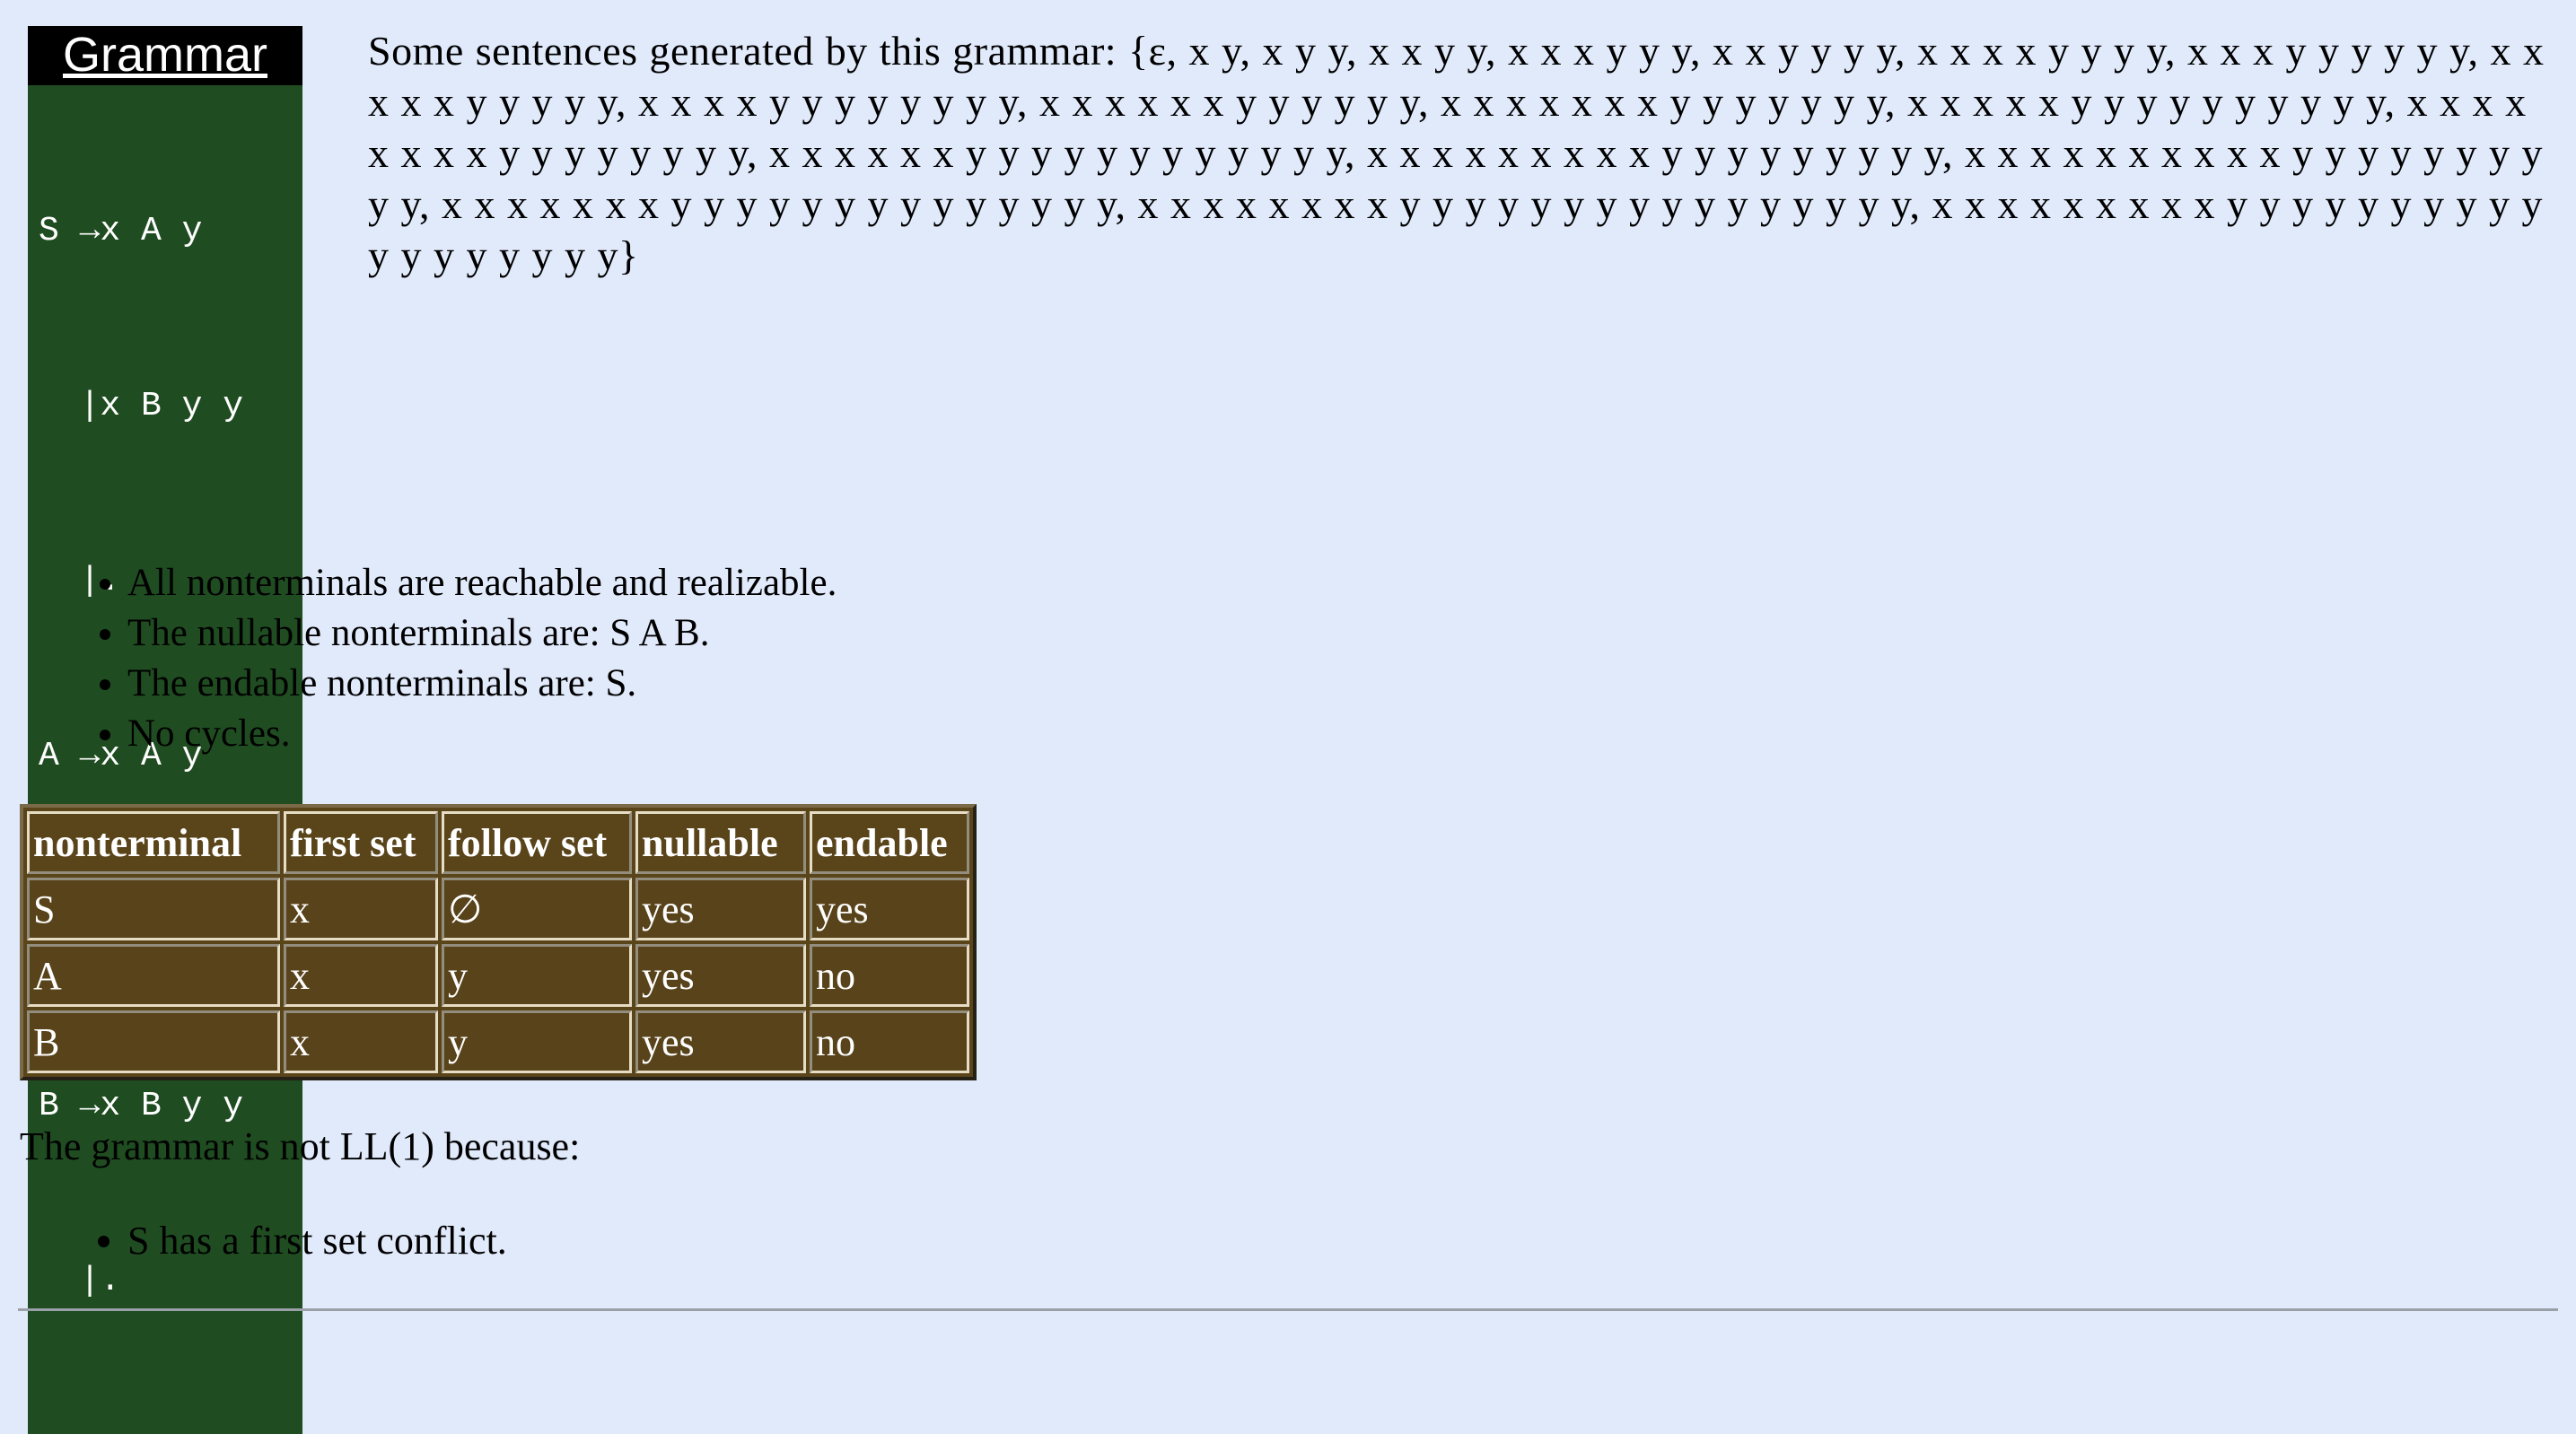 This screenshot has height=1434, width=2576. I want to click on table-cell: ∅, so click(537, 909).